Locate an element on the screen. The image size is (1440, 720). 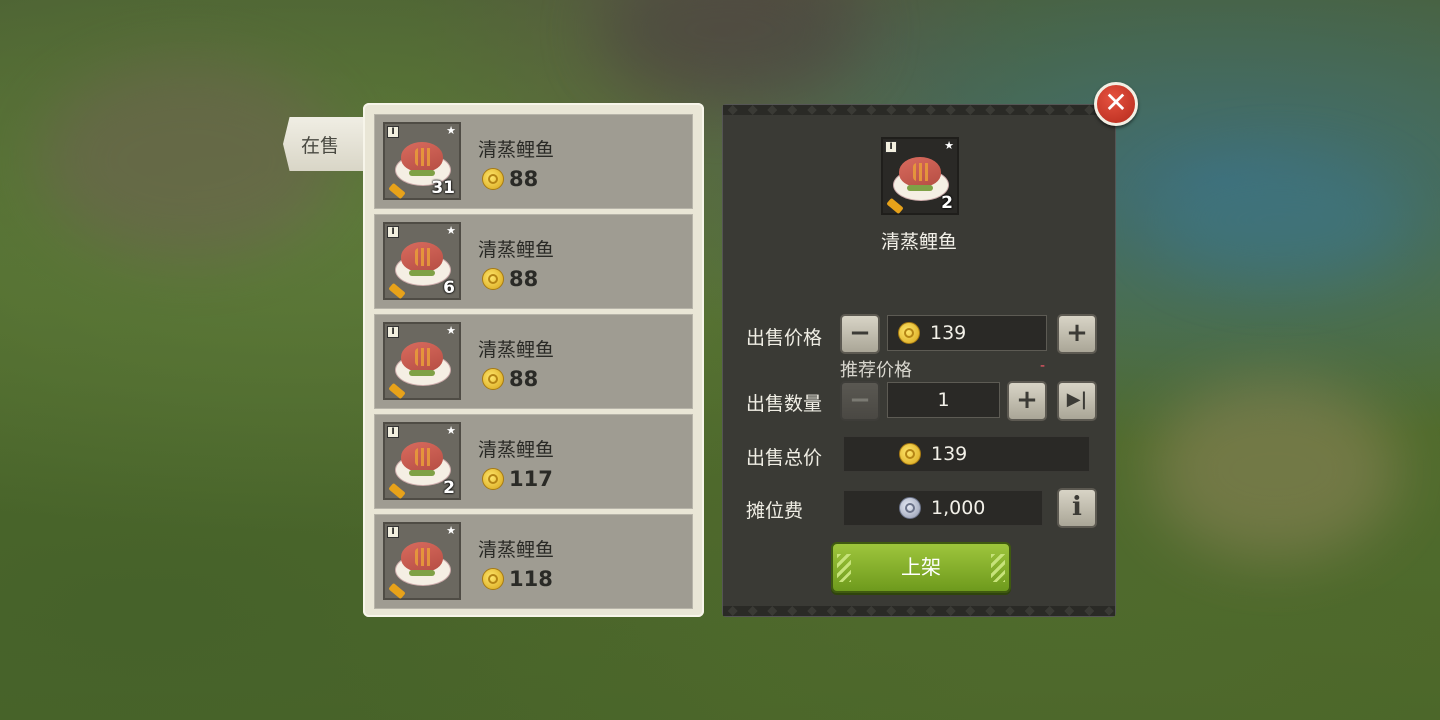
booth-fee-field: 1,000 is located at coordinates (943, 508).